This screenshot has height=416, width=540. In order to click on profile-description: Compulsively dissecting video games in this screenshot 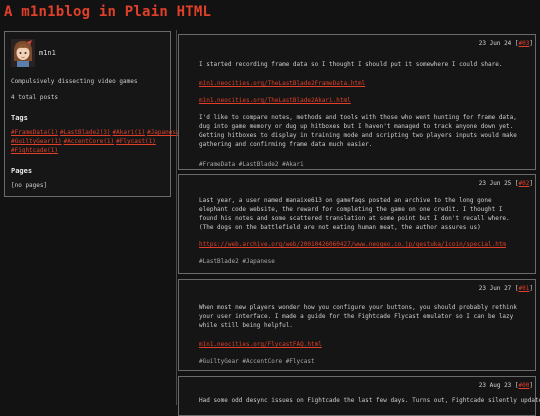, I will do `click(74, 81)`.